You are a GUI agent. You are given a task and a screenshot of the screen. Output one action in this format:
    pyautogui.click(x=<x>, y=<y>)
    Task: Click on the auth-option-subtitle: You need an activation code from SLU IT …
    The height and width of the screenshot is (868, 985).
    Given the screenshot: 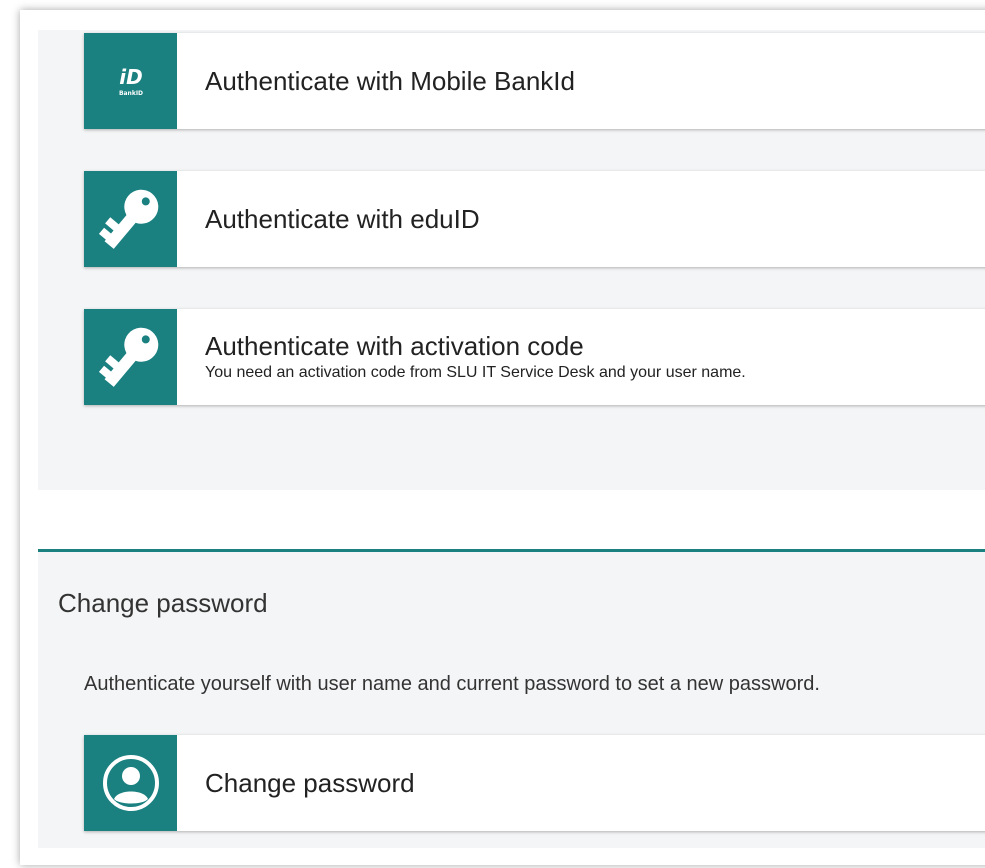 What is the action you would take?
    pyautogui.click(x=475, y=372)
    